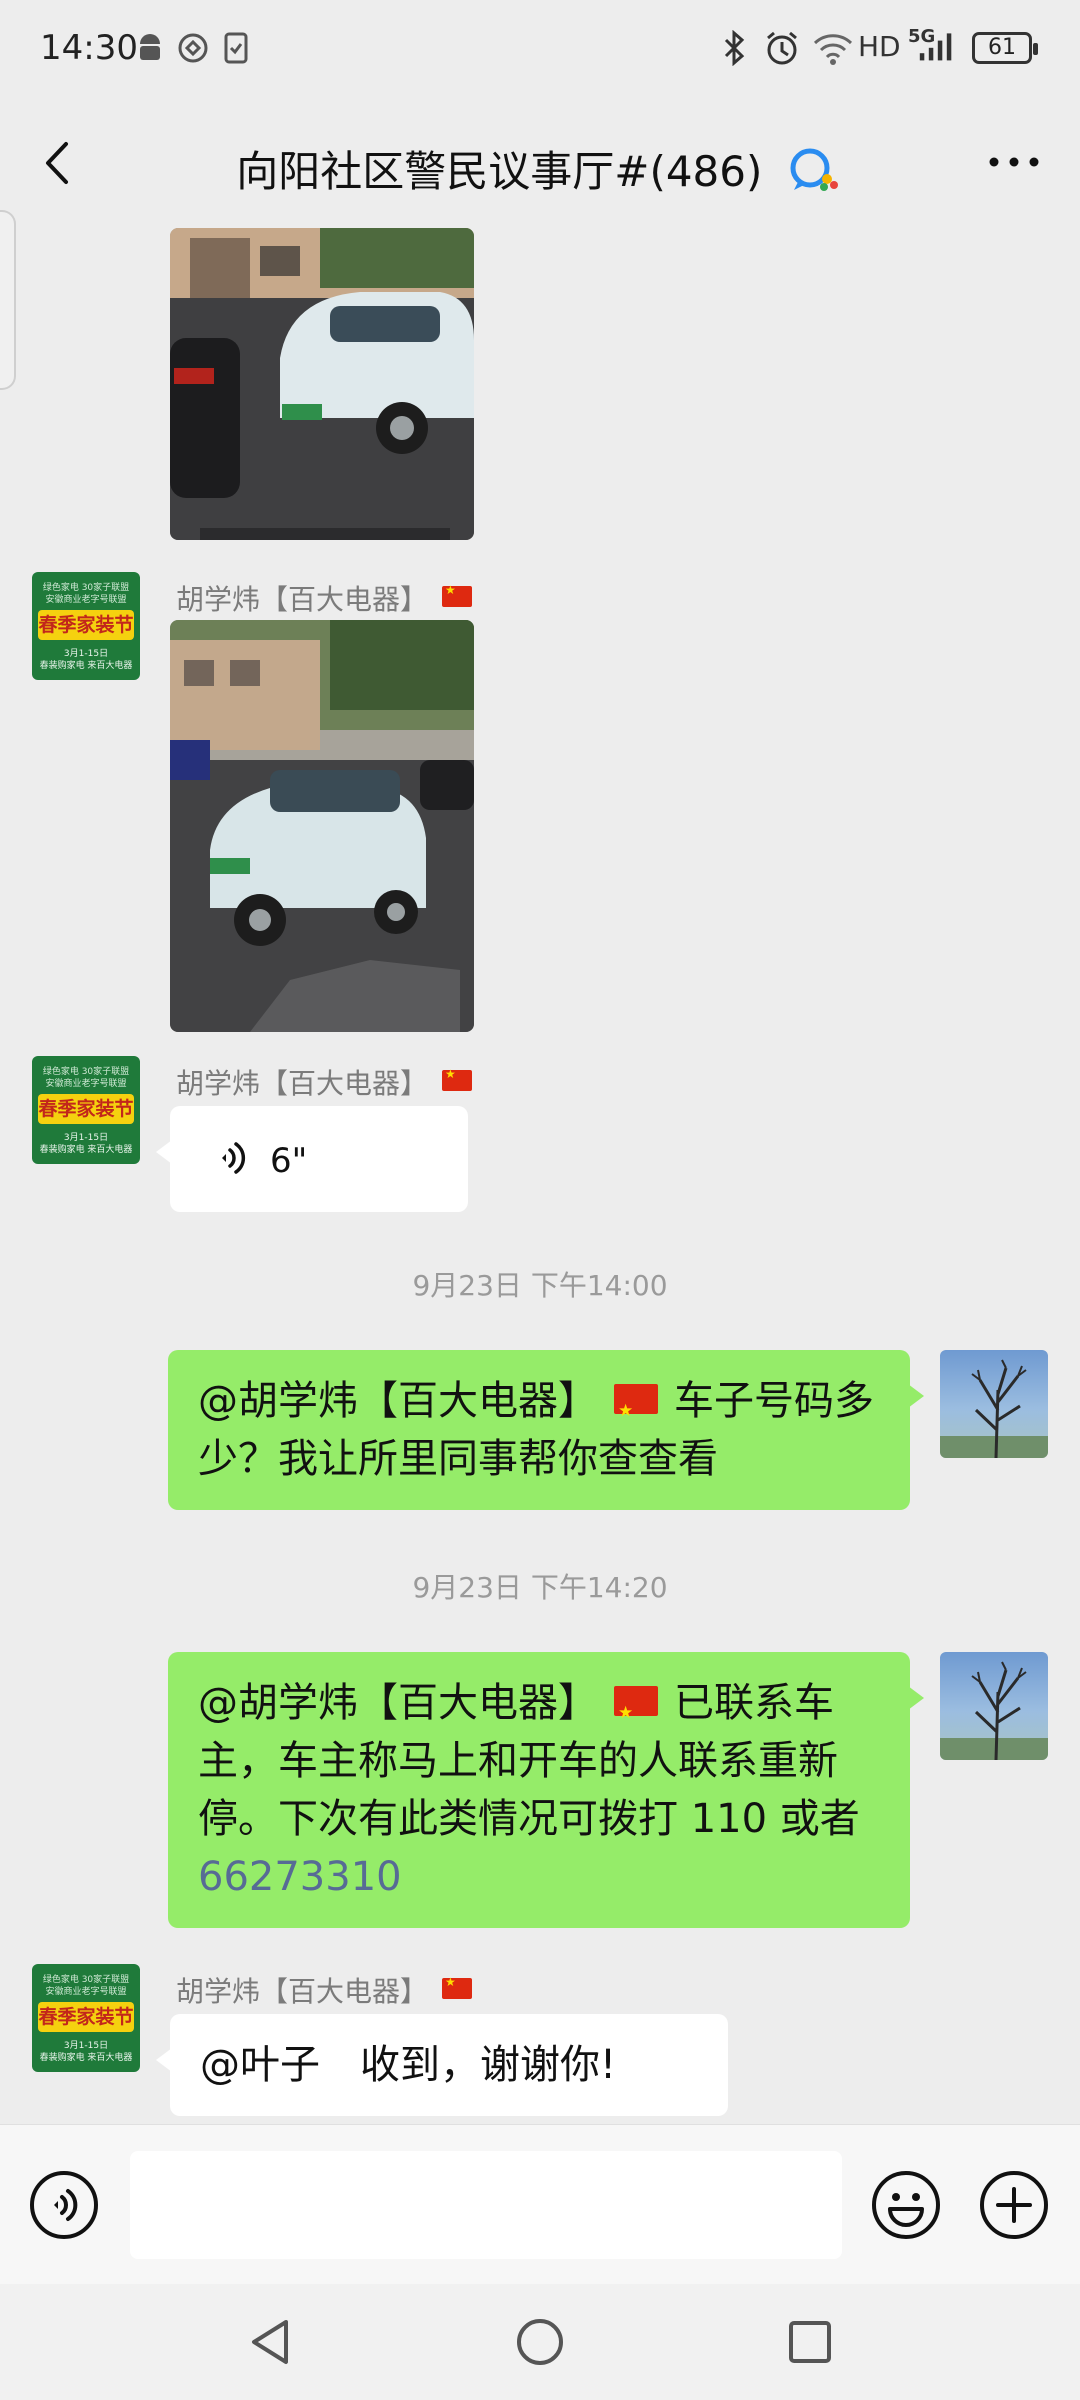  Describe the element at coordinates (814, 169) in the screenshot. I see `wecom-chat-icon` at that location.